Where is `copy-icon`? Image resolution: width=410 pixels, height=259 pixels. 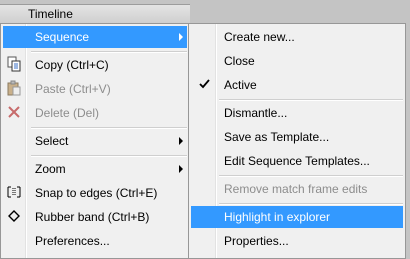 copy-icon is located at coordinates (14, 64).